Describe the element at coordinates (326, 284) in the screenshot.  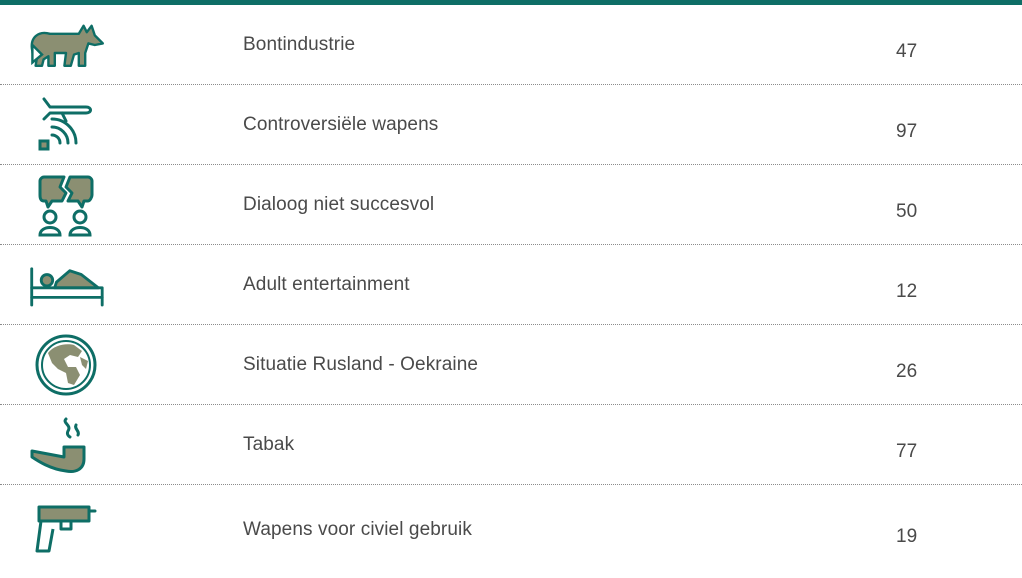
I see `row-label: Adult entertainment` at that location.